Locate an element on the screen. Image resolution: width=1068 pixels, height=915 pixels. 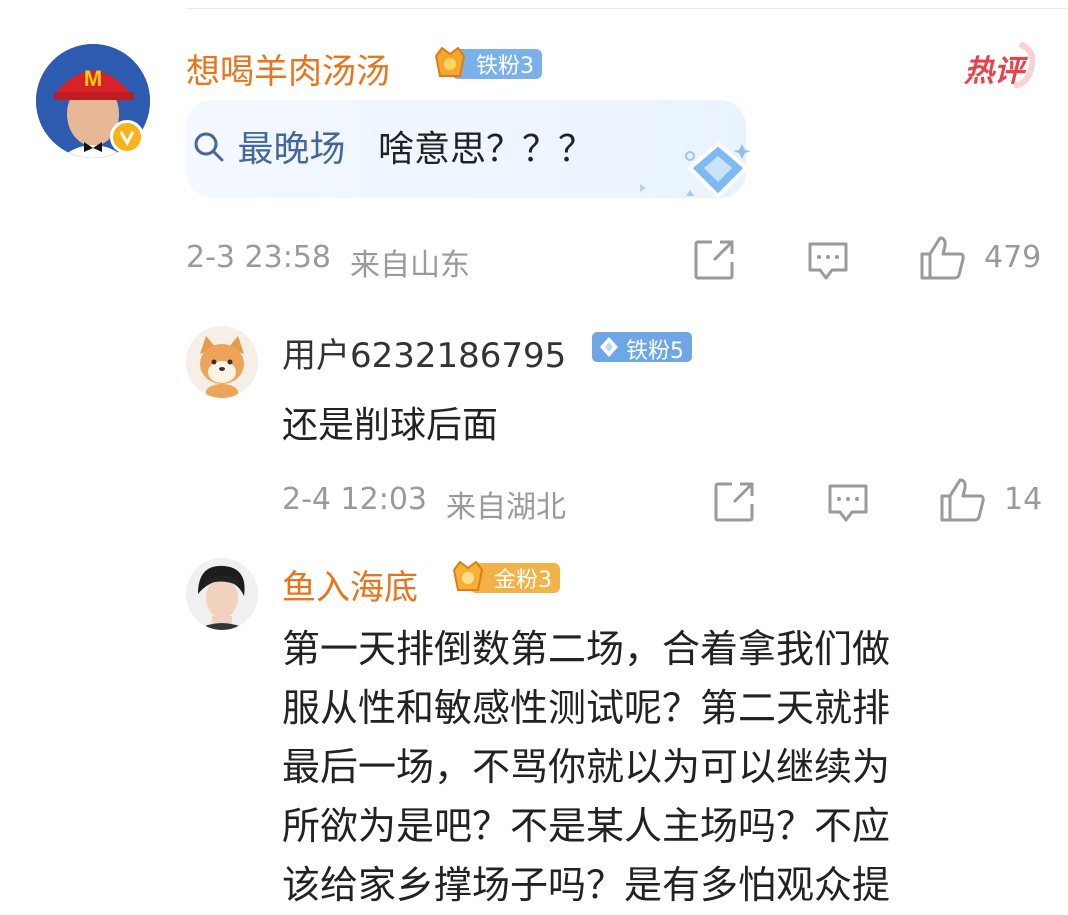
fan-badge-label: 铁粉3 is located at coordinates (505, 66).